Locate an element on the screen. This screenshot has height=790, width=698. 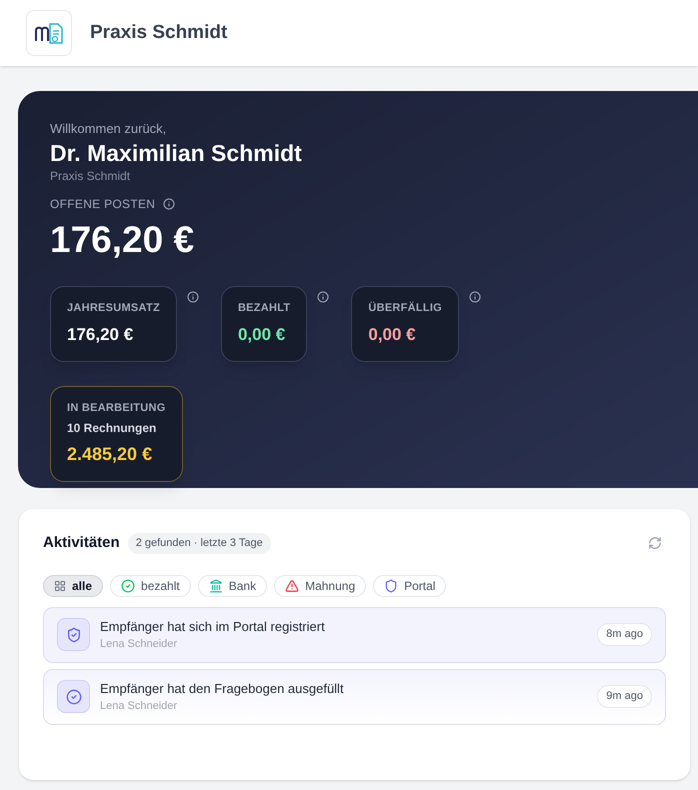
processing-label: IN BEARBEITUNG is located at coordinates (116, 408).